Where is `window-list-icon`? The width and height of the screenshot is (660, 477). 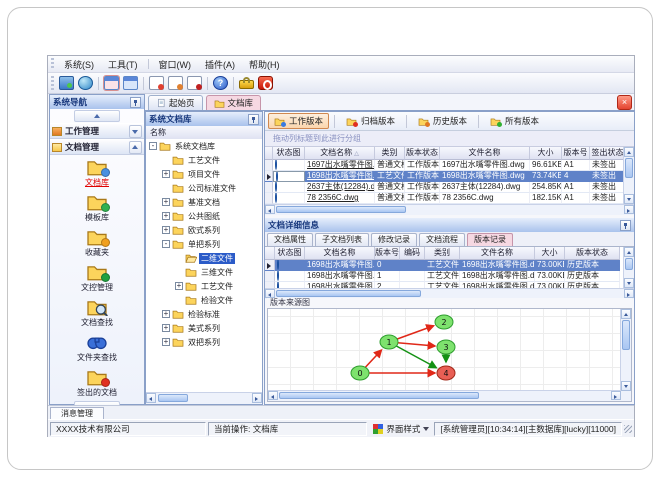
window-list-icon is located at coordinates (130, 83).